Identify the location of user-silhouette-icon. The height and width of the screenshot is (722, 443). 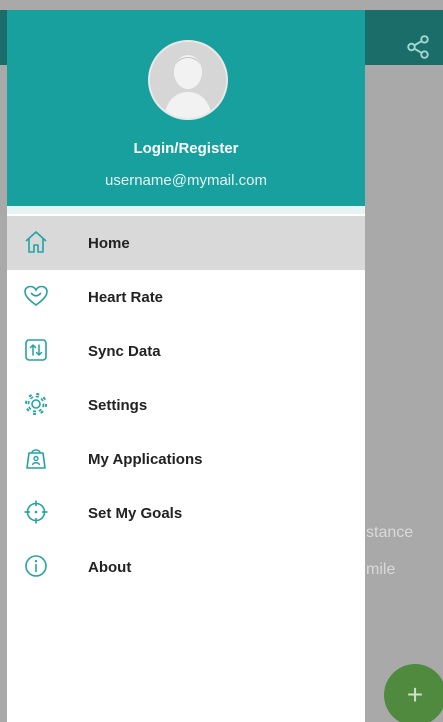
(188, 80).